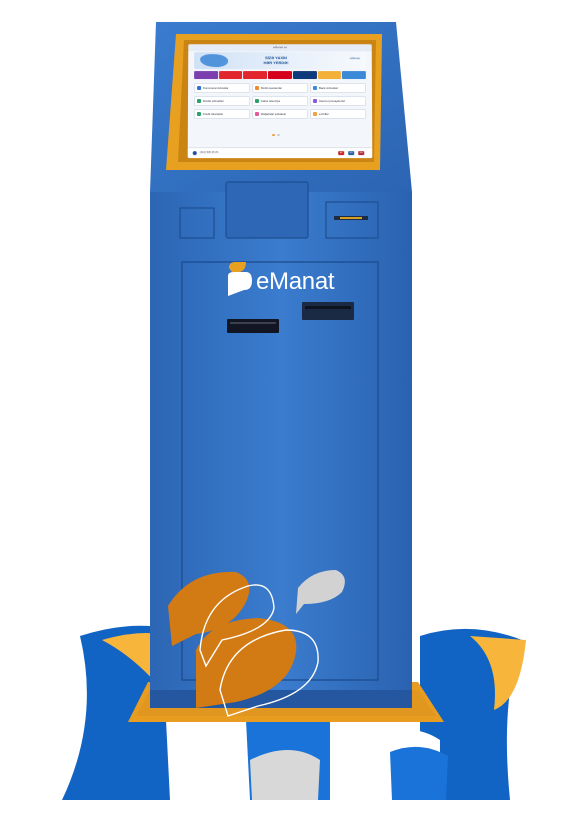 The image size is (561, 816). Describe the element at coordinates (216, 88) in the screenshot. I see `service-tile-label: Kommunal xidmətlər` at that location.